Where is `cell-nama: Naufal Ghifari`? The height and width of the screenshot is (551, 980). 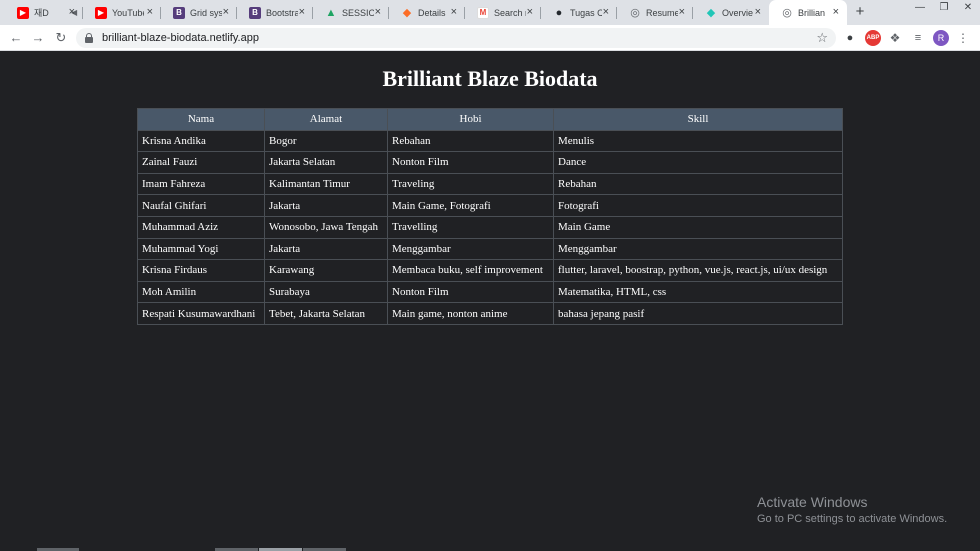
cell-nama: Naufal Ghifari is located at coordinates (201, 205).